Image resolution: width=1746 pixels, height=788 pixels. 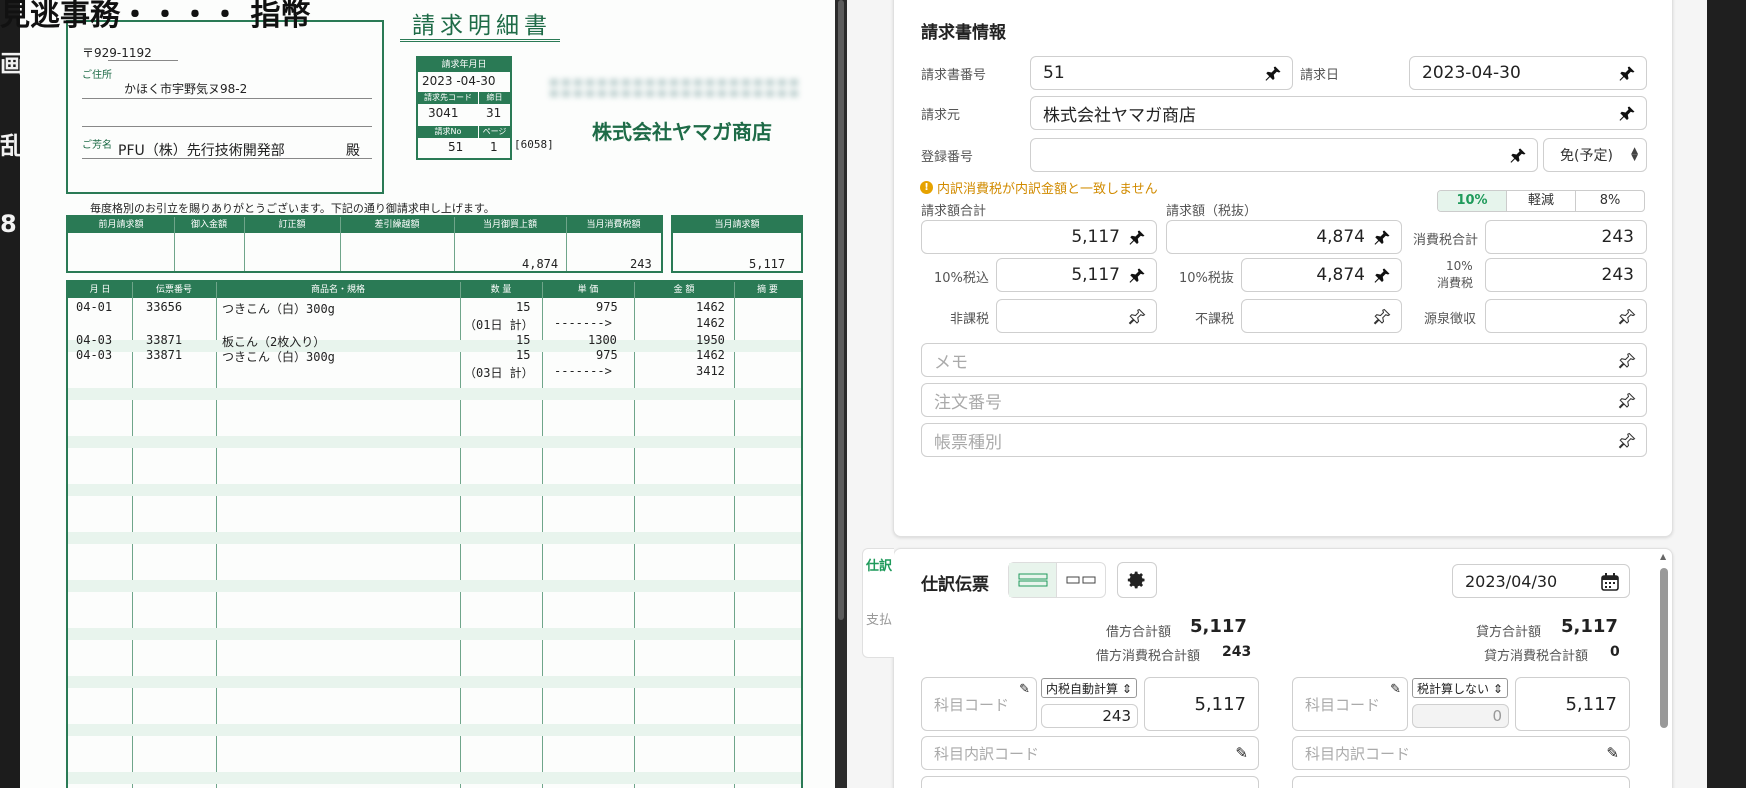 I want to click on close-label: 締日, so click(x=494, y=98).